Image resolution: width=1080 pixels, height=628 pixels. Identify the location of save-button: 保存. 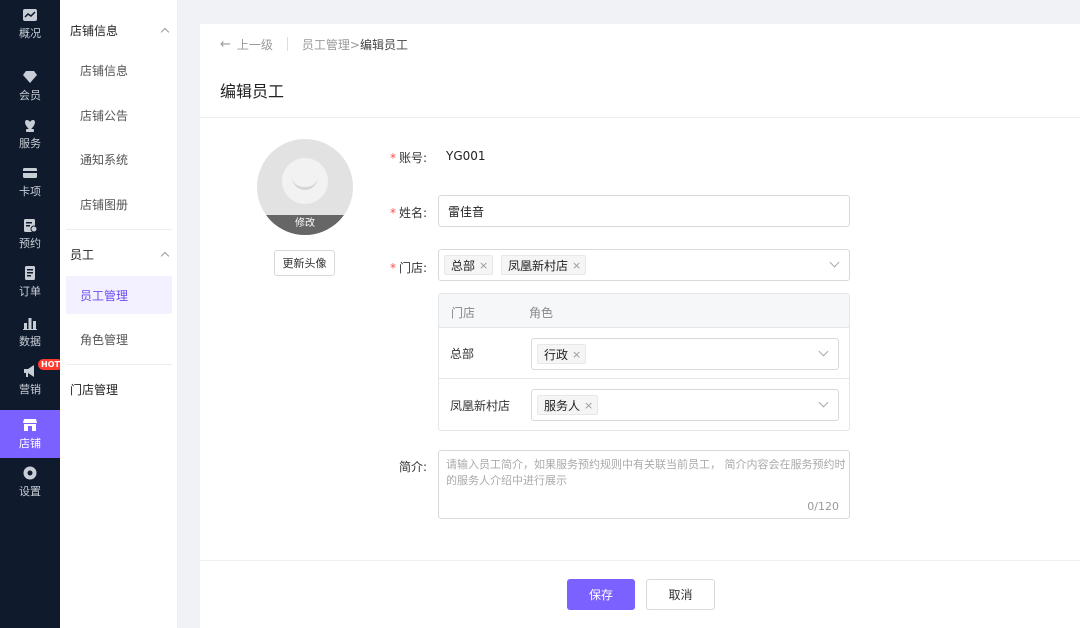
(601, 594).